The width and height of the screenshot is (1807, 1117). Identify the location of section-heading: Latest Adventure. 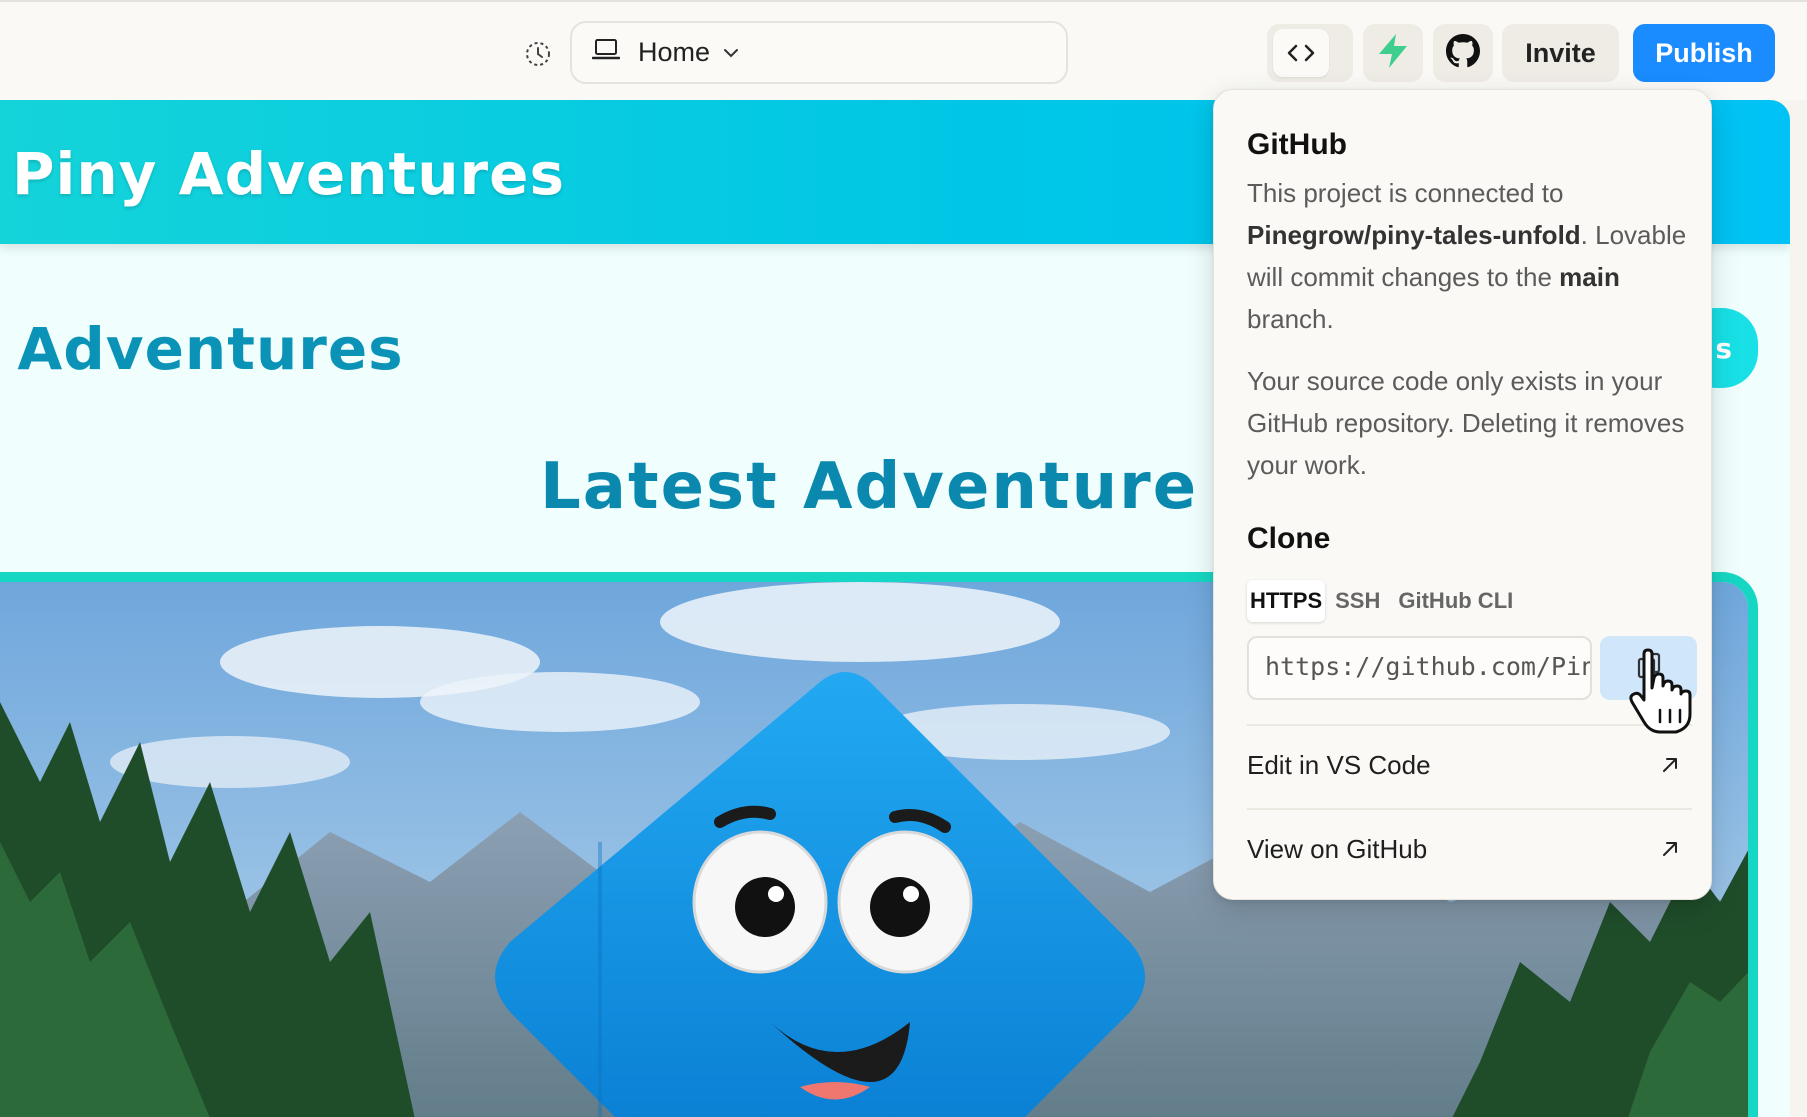
(869, 487).